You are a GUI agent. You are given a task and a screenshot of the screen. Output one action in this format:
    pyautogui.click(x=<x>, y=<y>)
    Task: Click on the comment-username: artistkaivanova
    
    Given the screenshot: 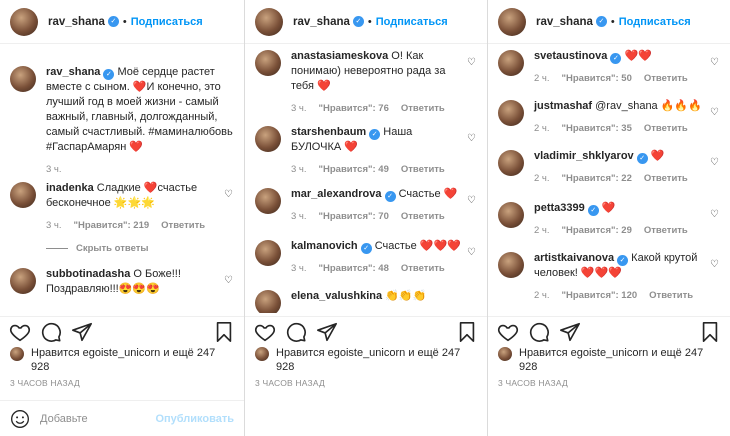 What is the action you would take?
    pyautogui.click(x=574, y=258)
    